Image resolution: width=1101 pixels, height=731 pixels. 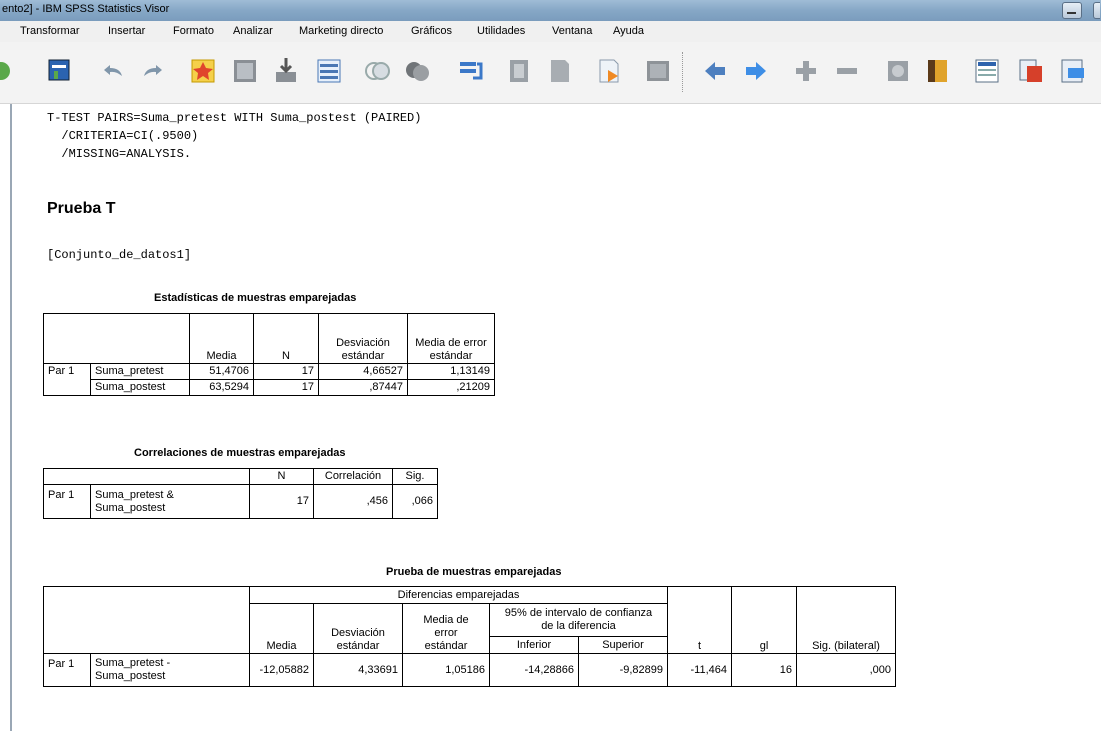 What do you see at coordinates (193, 31) in the screenshot?
I see `menu-formato: Formato` at bounding box center [193, 31].